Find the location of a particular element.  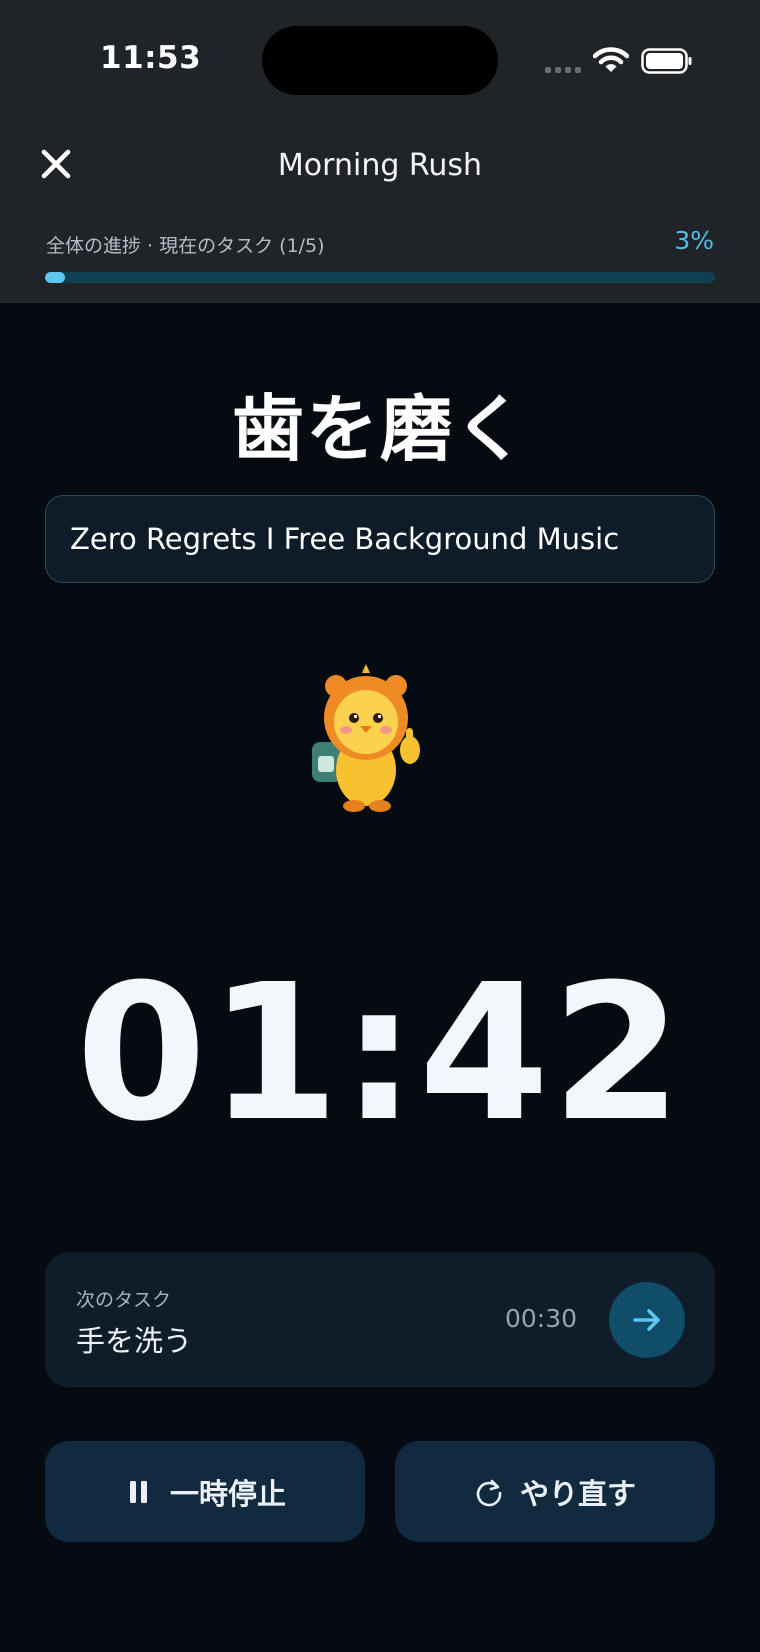

wifi-icon is located at coordinates (611, 59).